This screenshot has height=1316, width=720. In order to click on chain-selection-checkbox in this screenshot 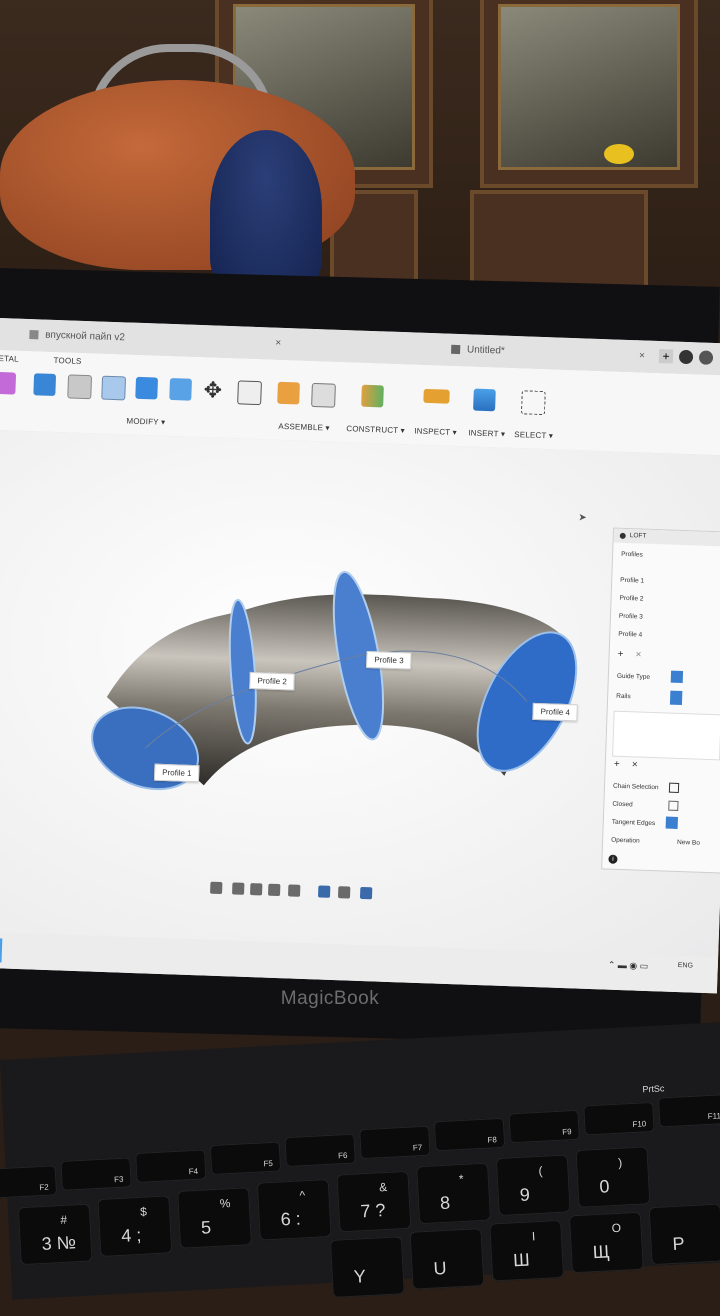, I will do `click(674, 787)`.